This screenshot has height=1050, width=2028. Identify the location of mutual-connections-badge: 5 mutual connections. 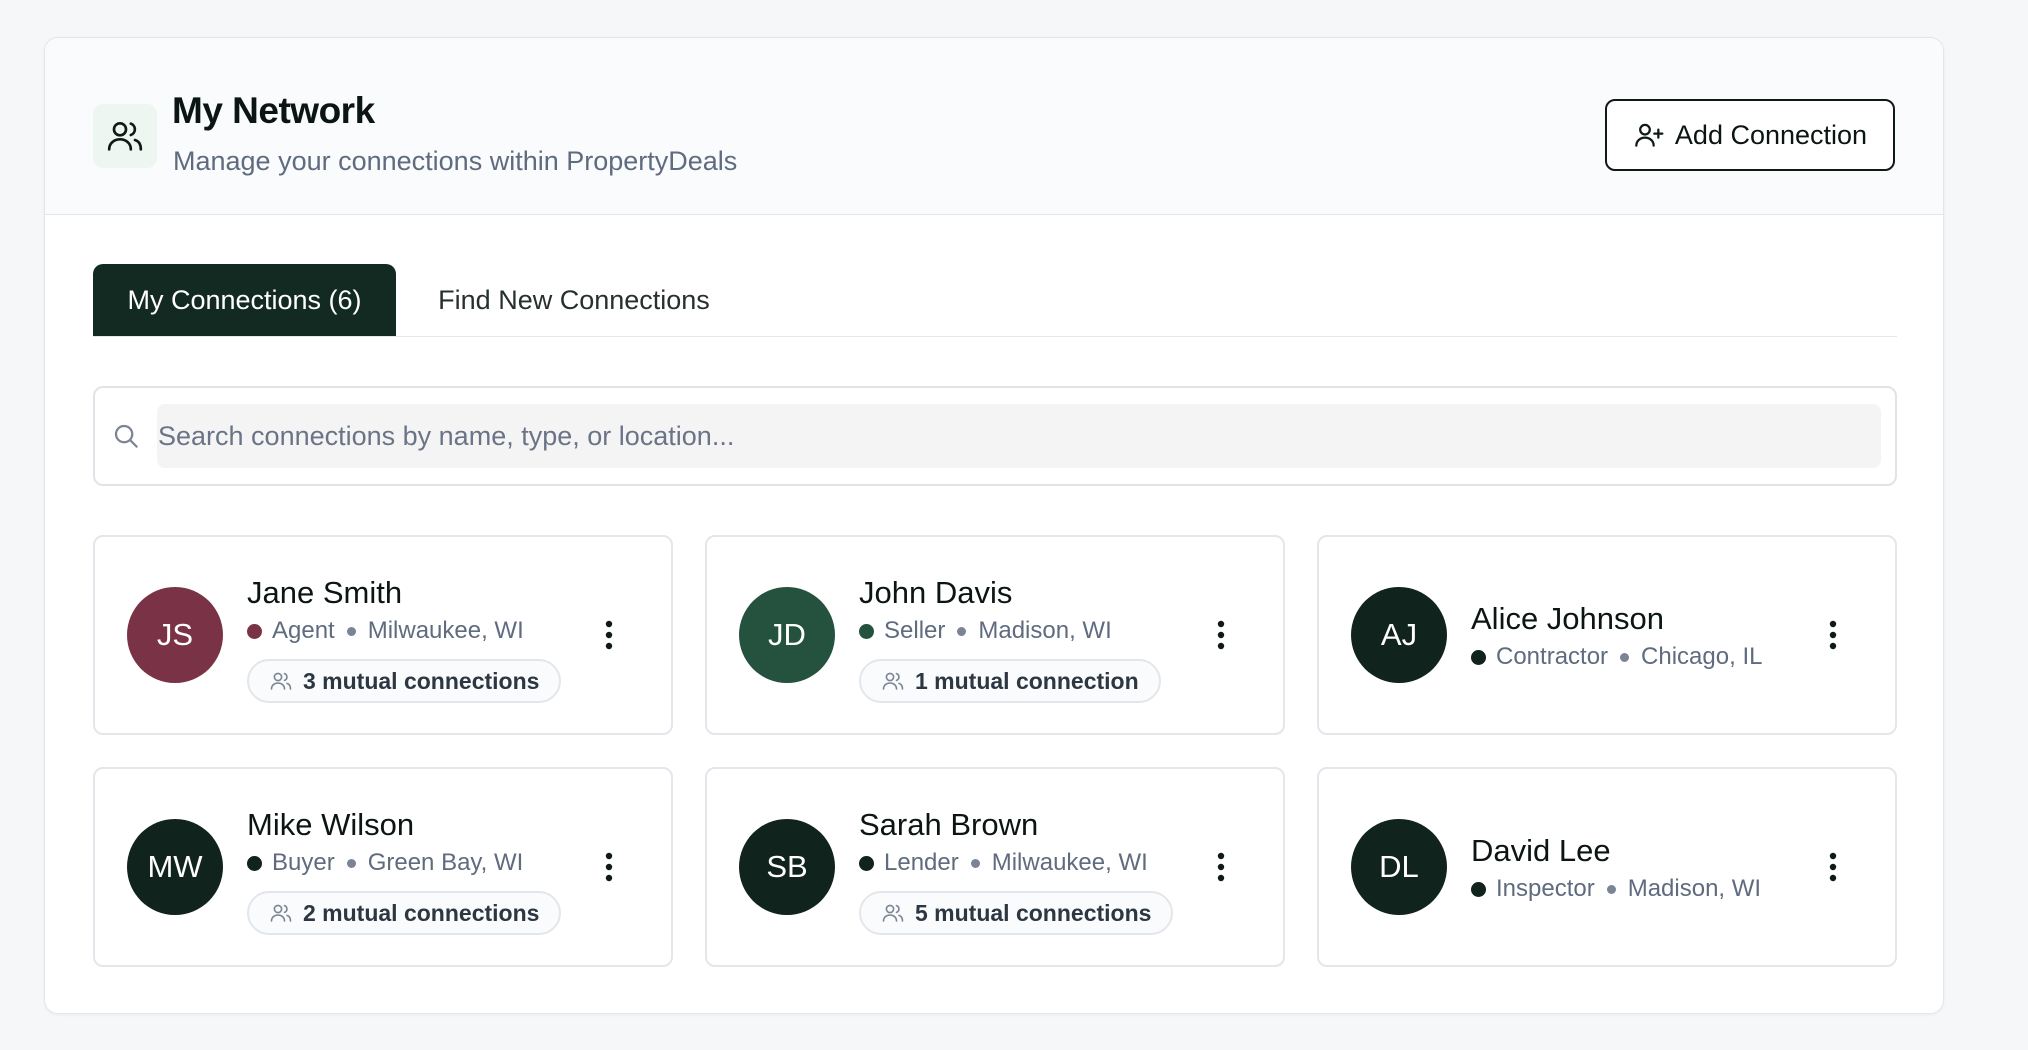
(1016, 913).